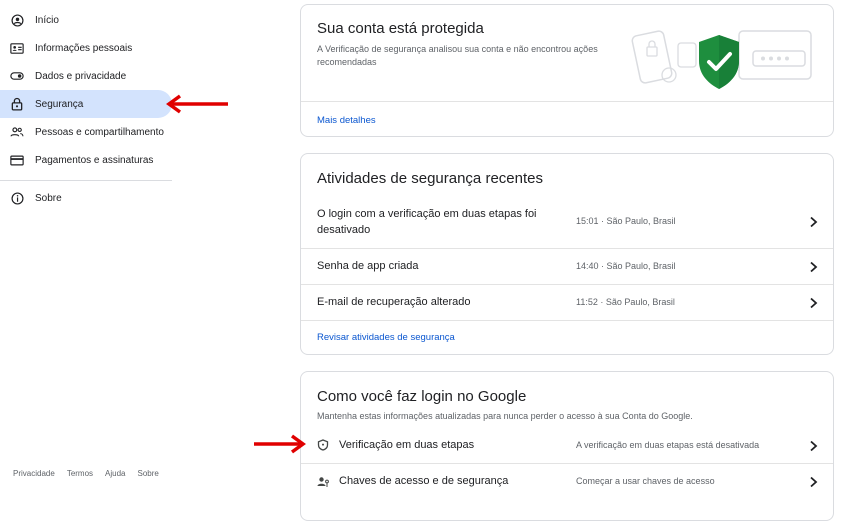  I want to click on activity-meta: 11:52 · São Paulo, Brasil, so click(625, 302).